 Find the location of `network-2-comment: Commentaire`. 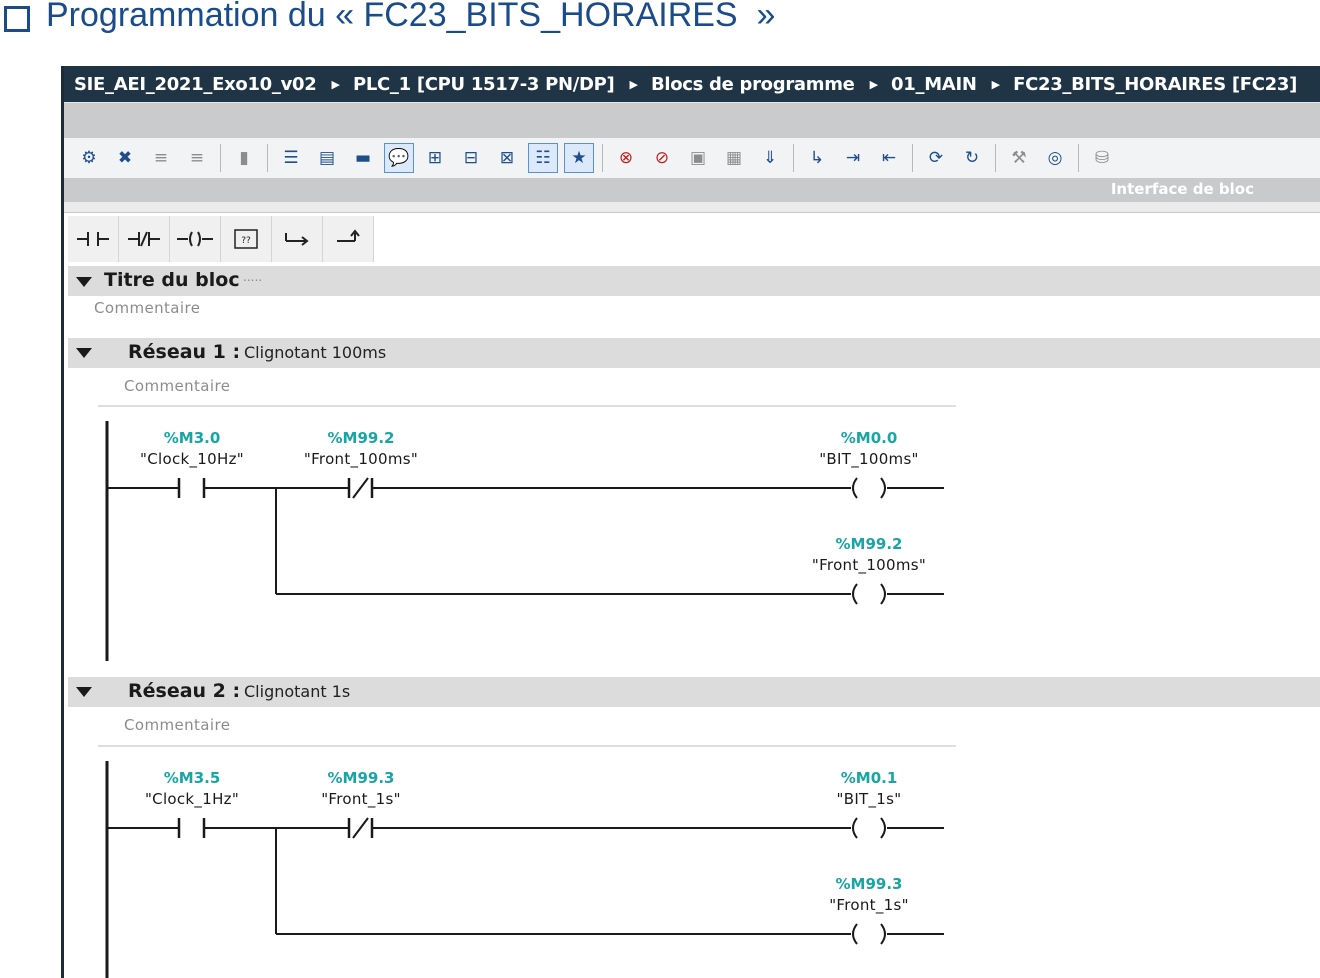

network-2-comment: Commentaire is located at coordinates (177, 725).